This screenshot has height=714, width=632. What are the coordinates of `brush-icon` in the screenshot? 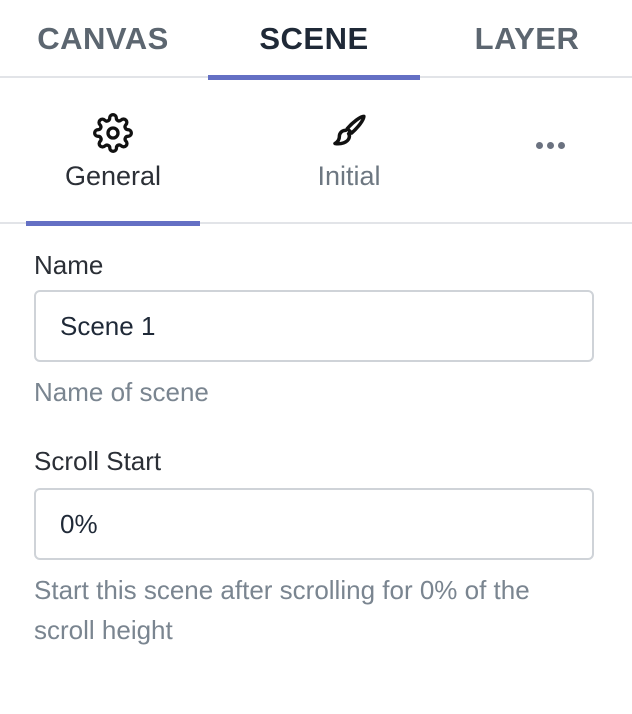 It's located at (349, 133).